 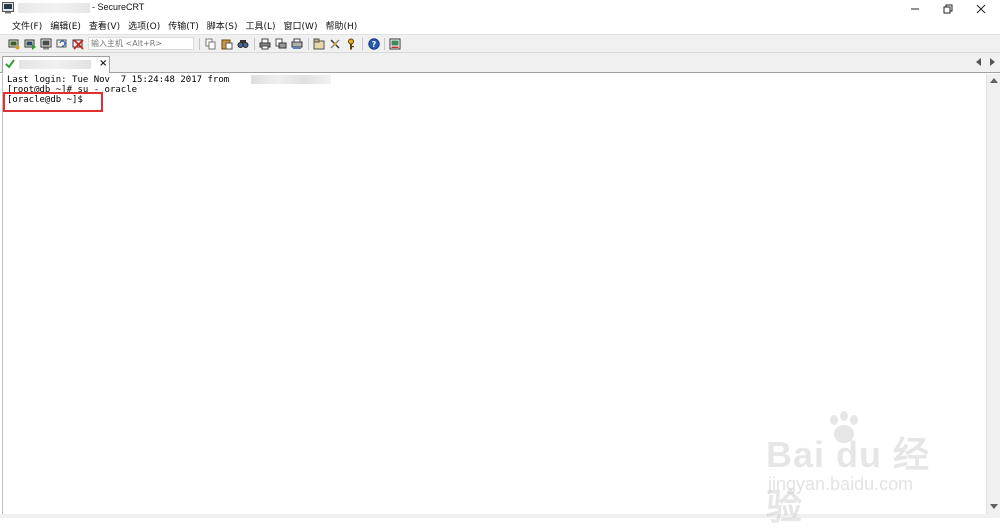 What do you see at coordinates (54, 8) in the screenshot?
I see `blurred-session-name` at bounding box center [54, 8].